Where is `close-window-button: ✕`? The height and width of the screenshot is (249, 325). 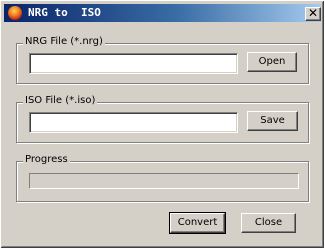
close-window-button: ✕ is located at coordinates (313, 14).